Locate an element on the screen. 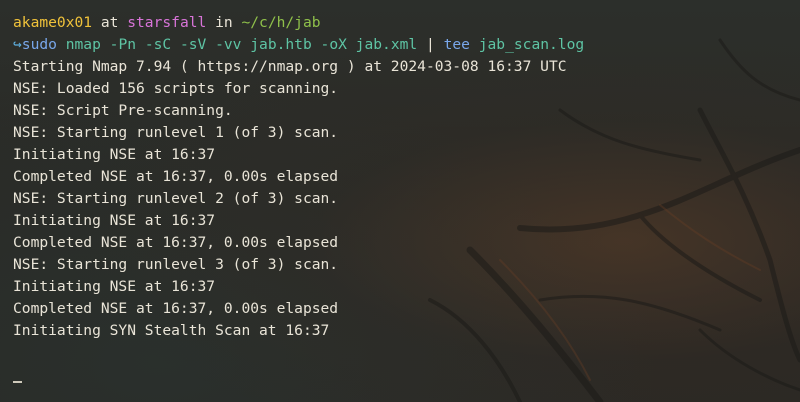 This screenshot has height=402, width=800. prompt-path: ~/c/h/jab is located at coordinates (281, 22).